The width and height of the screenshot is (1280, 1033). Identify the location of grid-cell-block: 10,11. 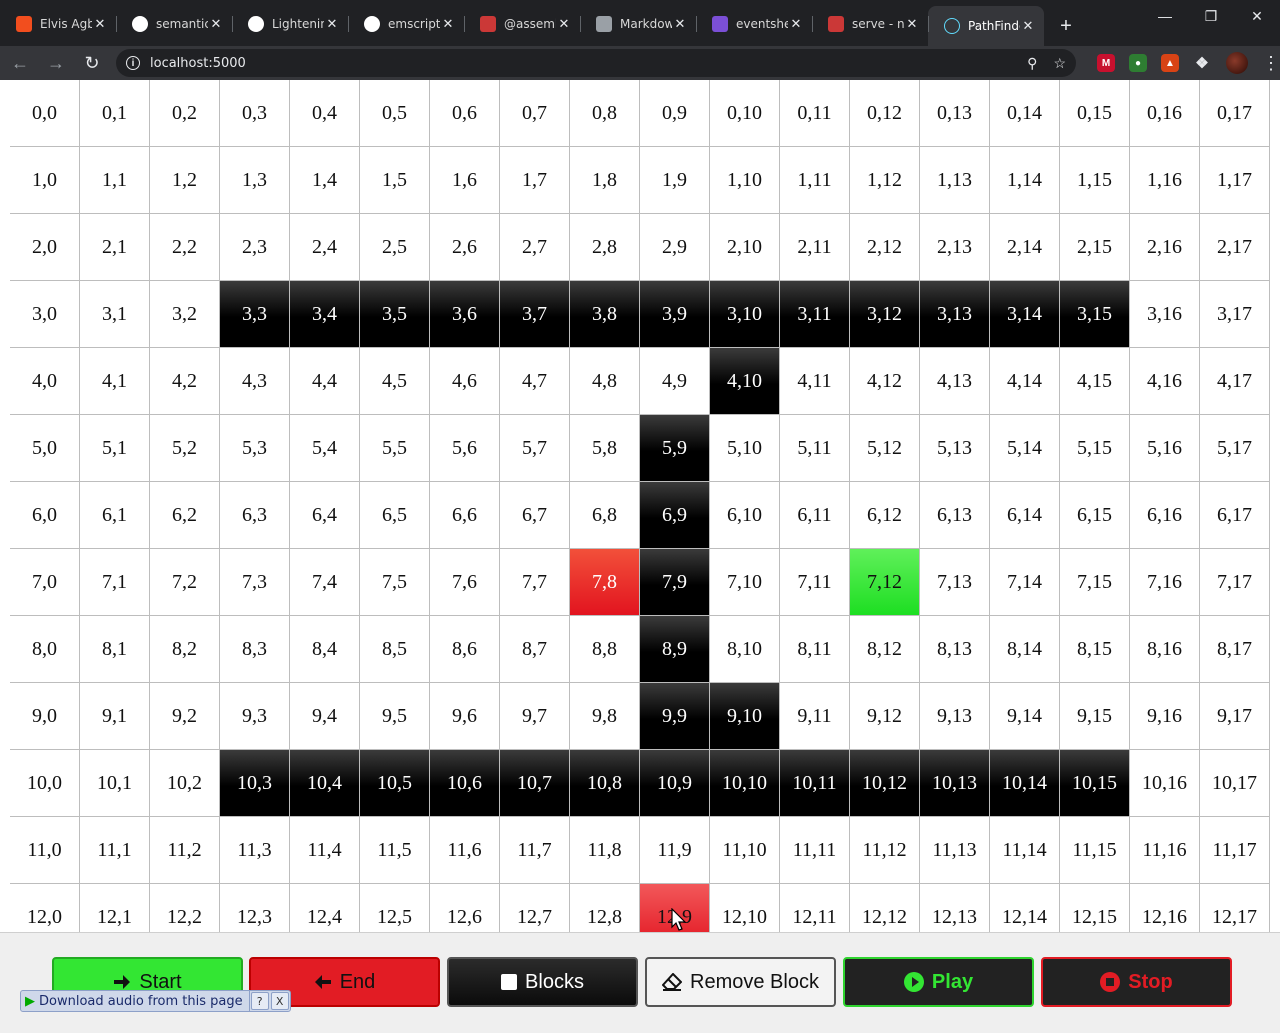
(815, 783).